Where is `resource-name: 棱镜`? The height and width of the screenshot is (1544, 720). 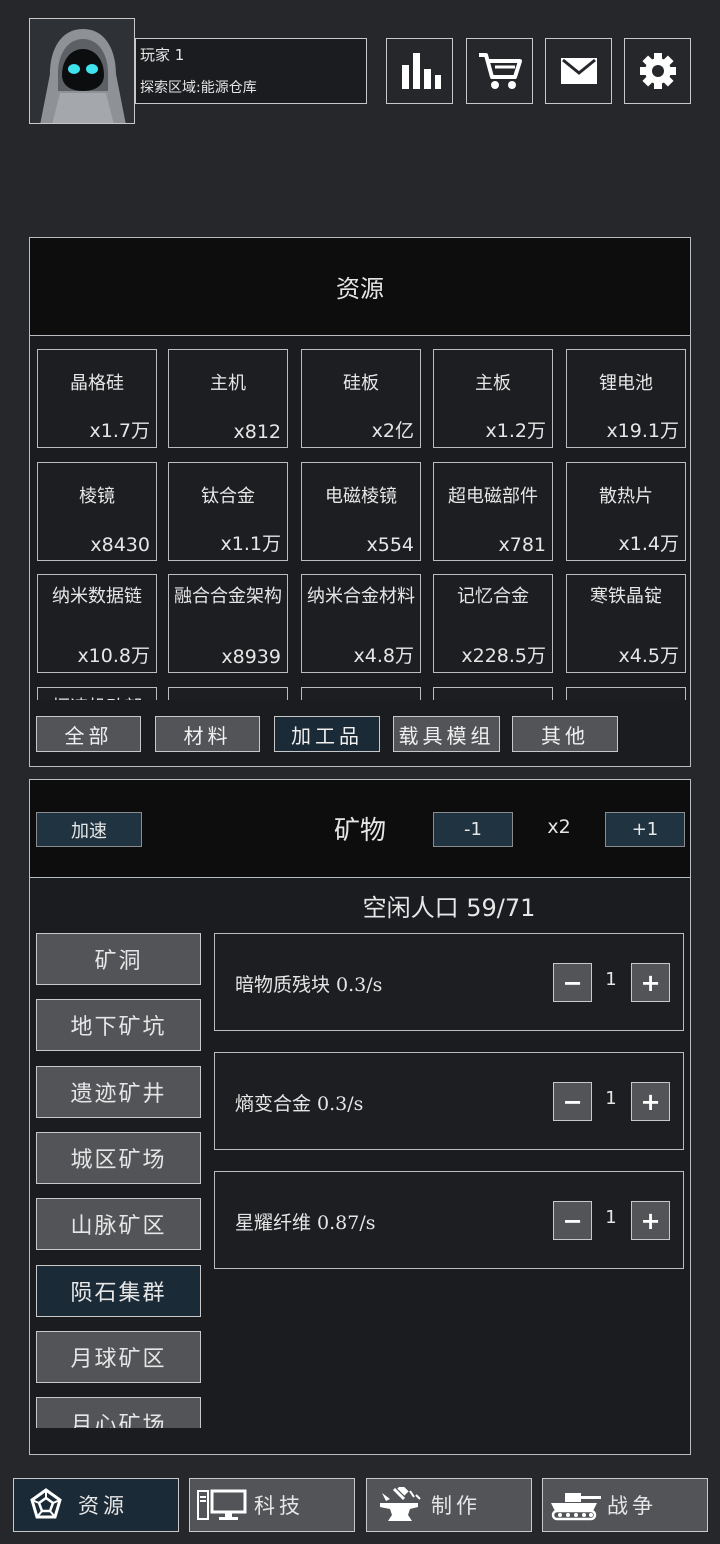
resource-name: 棱镜 is located at coordinates (97, 496).